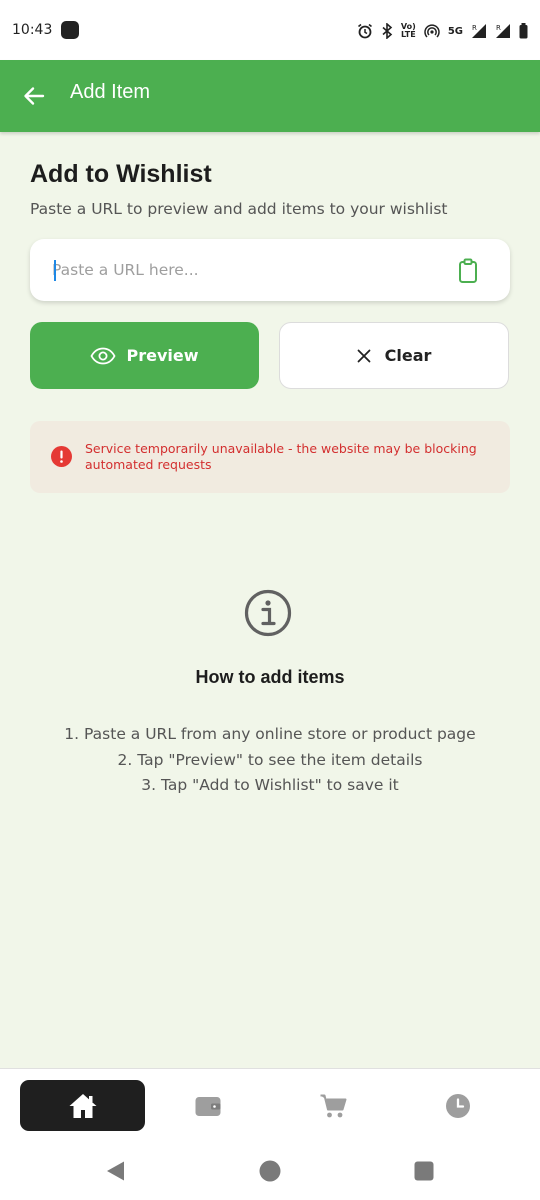  I want to click on battery-icon, so click(523, 31).